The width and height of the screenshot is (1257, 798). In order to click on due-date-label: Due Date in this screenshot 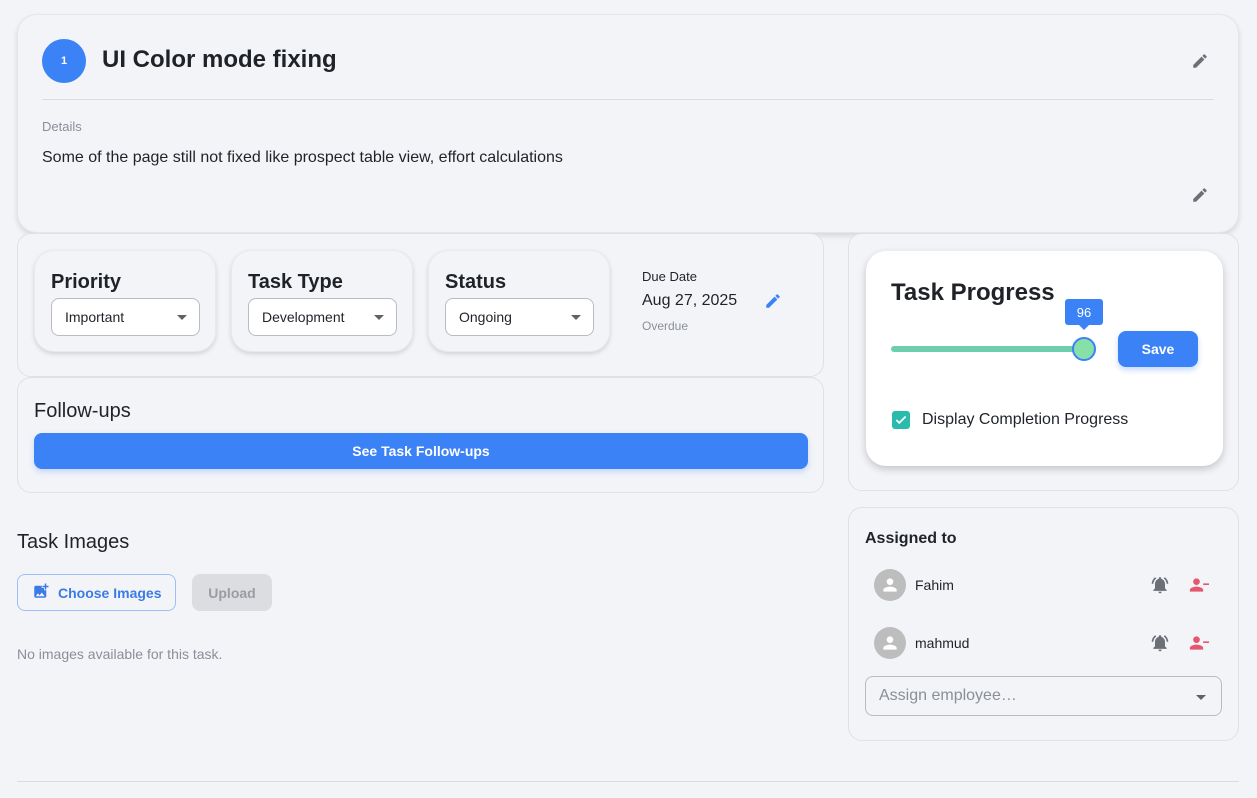, I will do `click(669, 276)`.